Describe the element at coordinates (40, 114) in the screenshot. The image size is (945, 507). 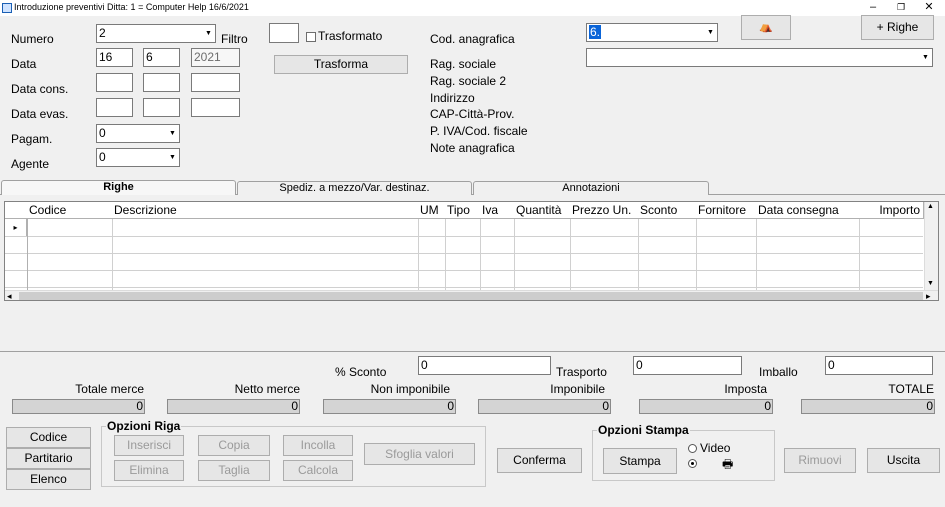
I see `data-evas-label: Data evas.` at that location.